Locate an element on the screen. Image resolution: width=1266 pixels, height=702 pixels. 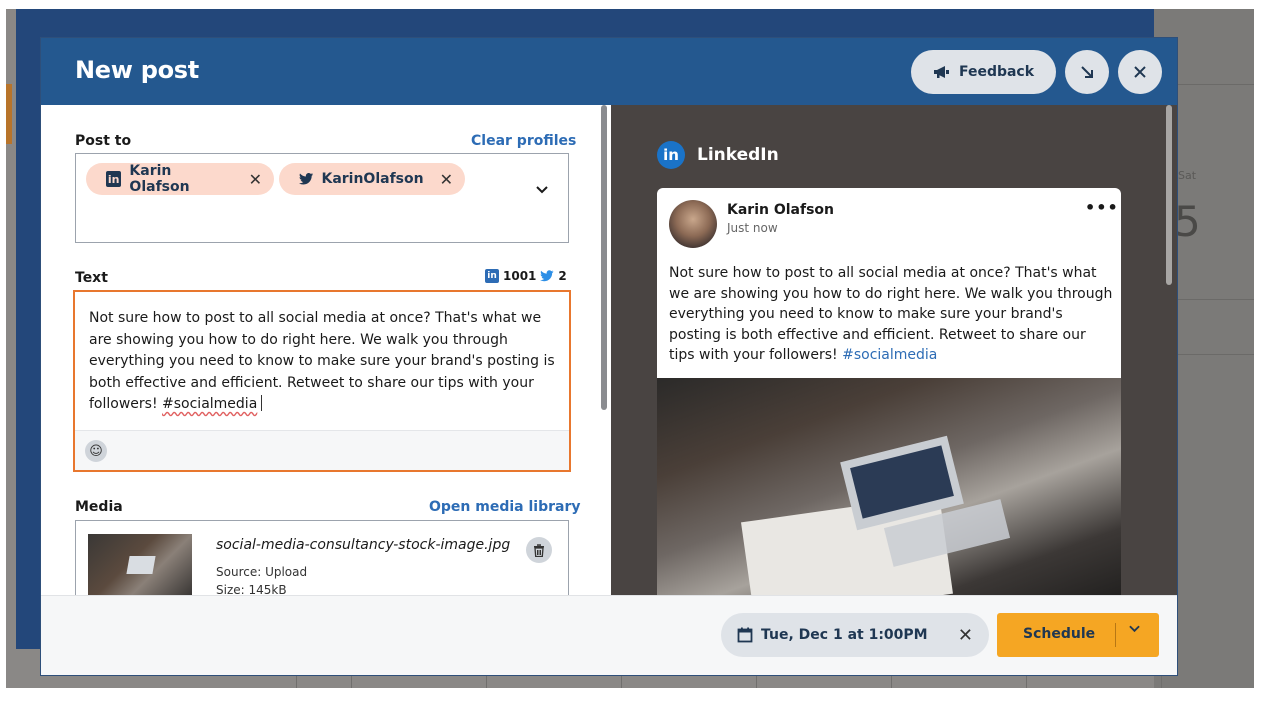
modal-footer: Tue, Dec 1 at 1:00PM ✕ Schedule is located at coordinates (609, 635).